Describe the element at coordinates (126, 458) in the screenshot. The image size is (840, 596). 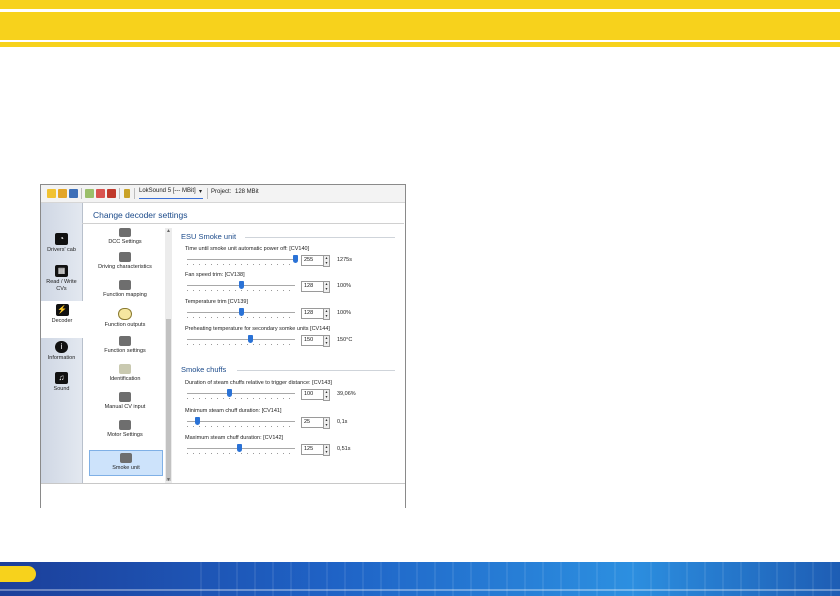
I see `smoke-icon` at that location.